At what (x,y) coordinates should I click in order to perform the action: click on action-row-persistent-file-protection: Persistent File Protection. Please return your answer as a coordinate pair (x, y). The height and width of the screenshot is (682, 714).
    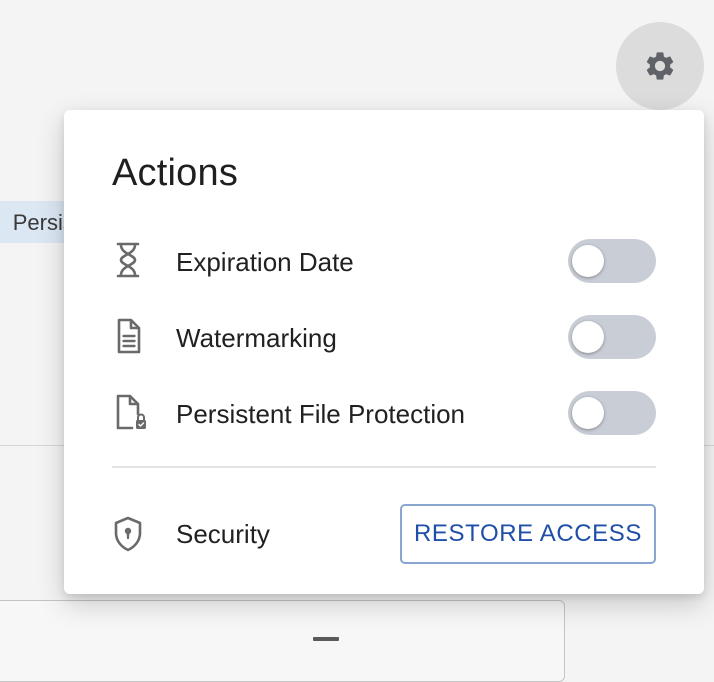
    Looking at the image, I should click on (384, 412).